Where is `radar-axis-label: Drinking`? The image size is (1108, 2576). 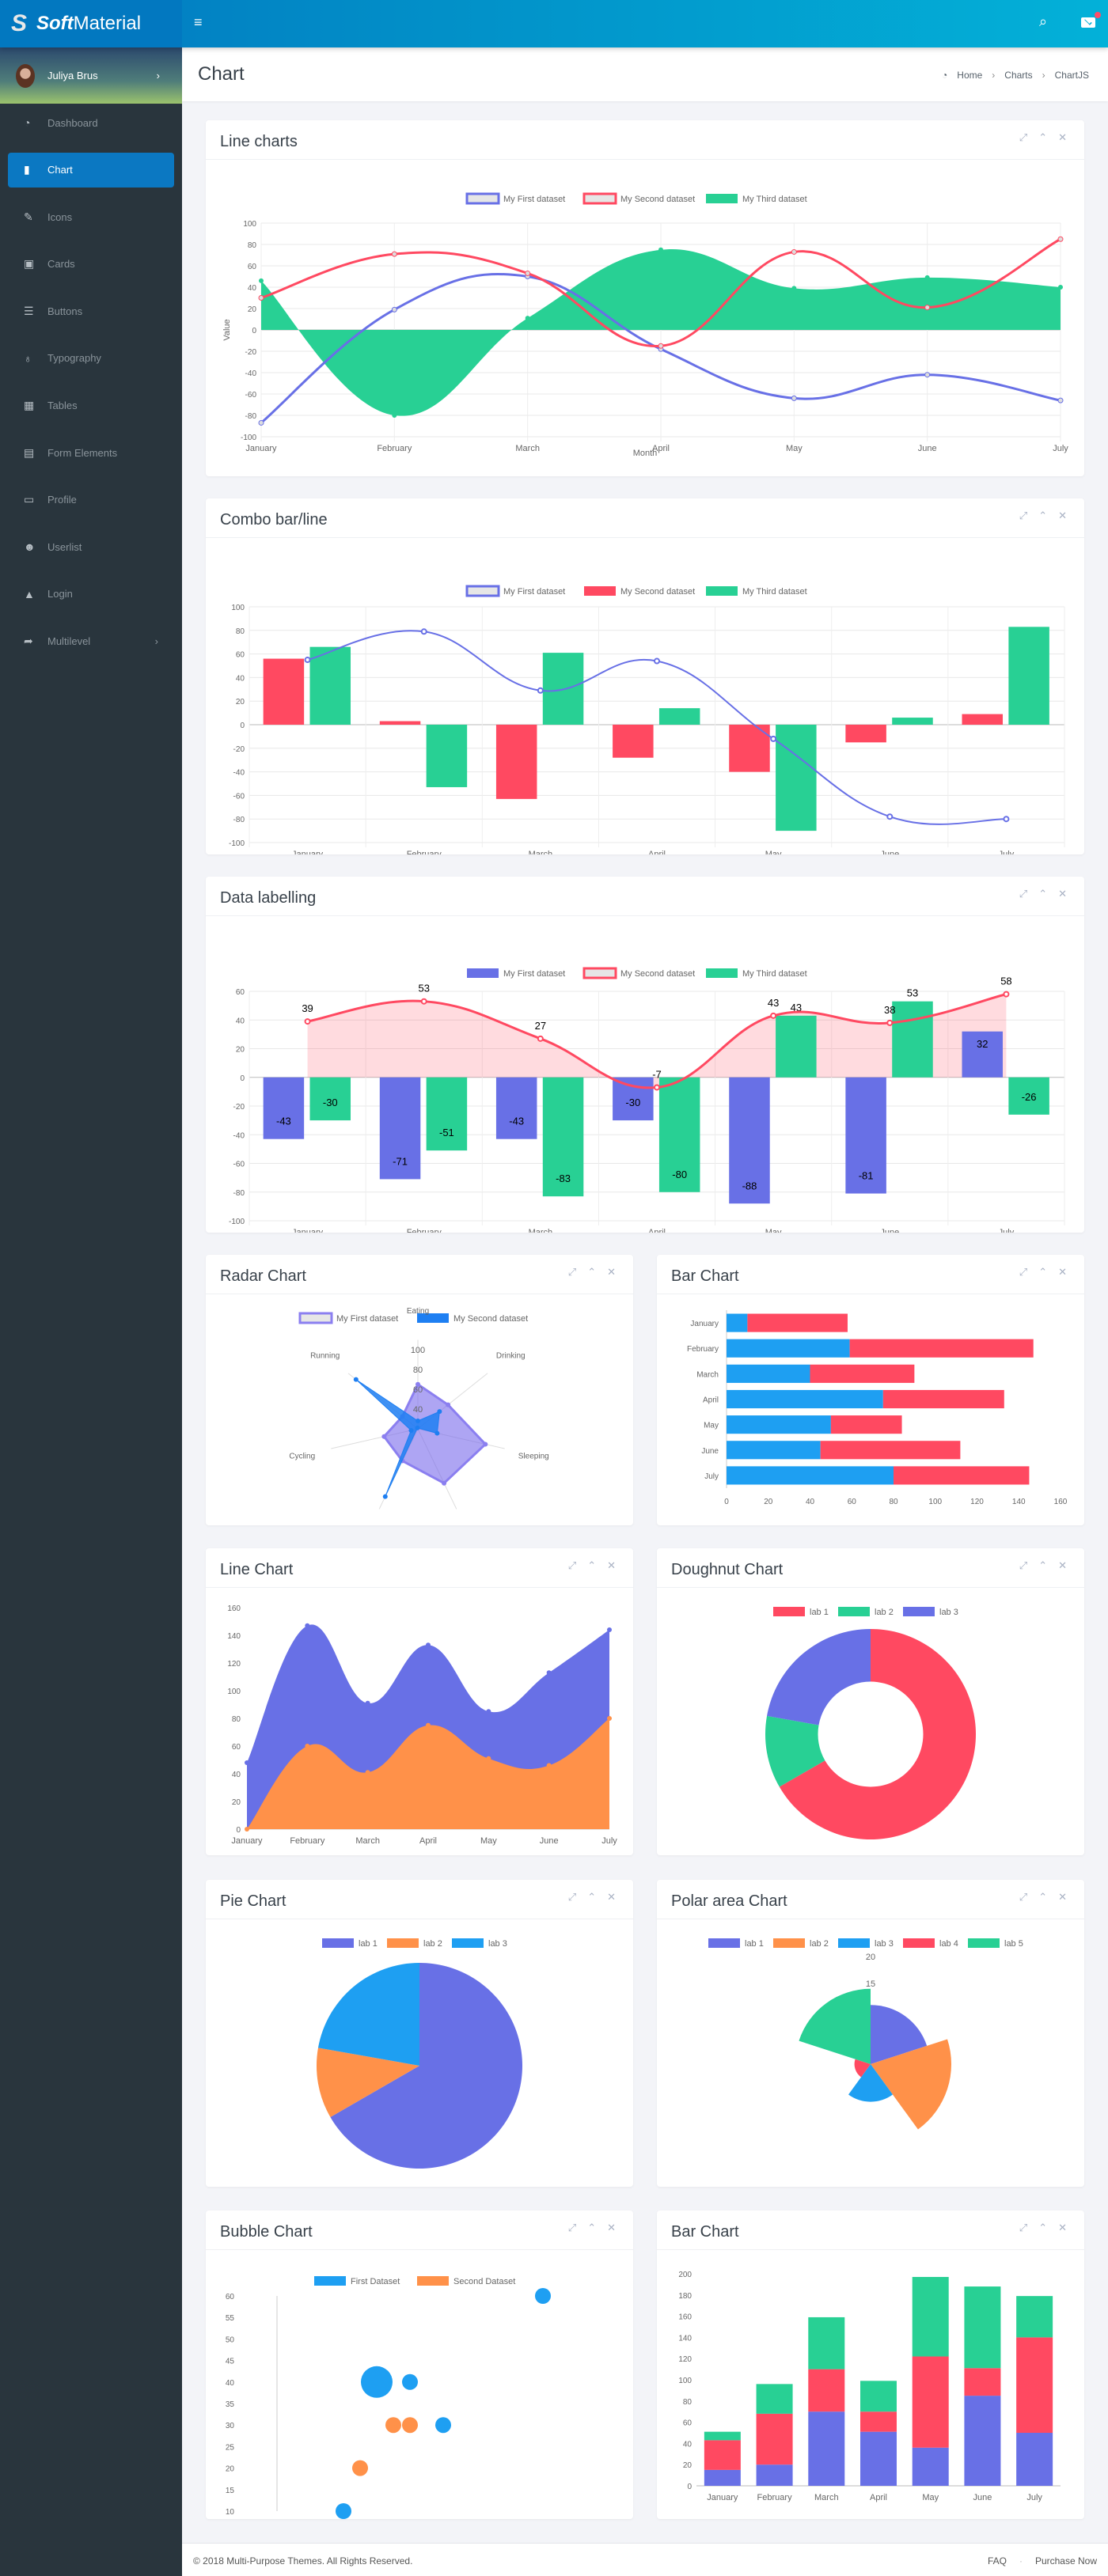
radar-axis-label: Drinking is located at coordinates (511, 1355).